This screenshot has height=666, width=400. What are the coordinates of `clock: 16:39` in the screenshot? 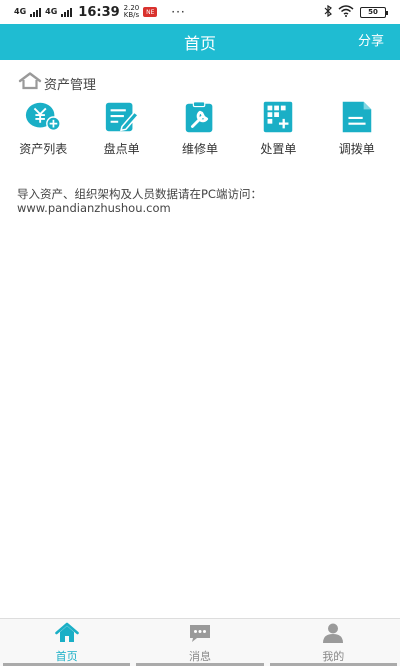 It's located at (99, 12).